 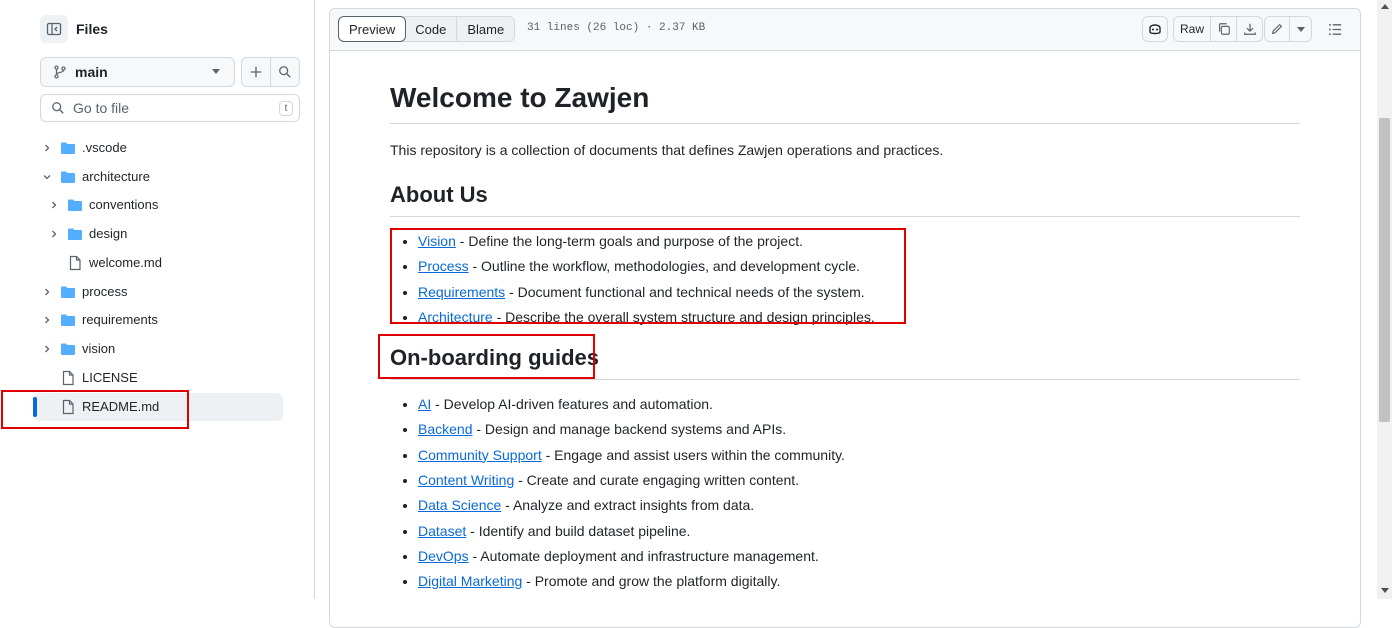 I want to click on copilot-icon, so click(x=1155, y=29).